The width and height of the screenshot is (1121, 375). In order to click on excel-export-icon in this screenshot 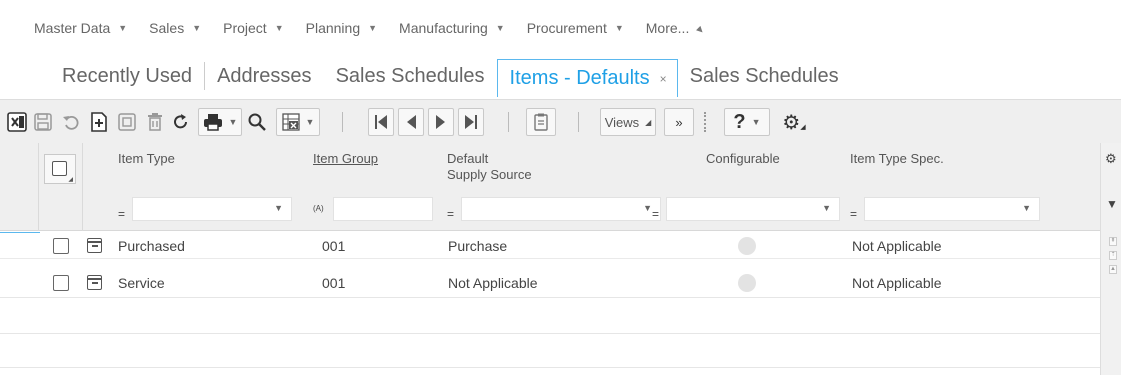, I will do `click(17, 122)`.